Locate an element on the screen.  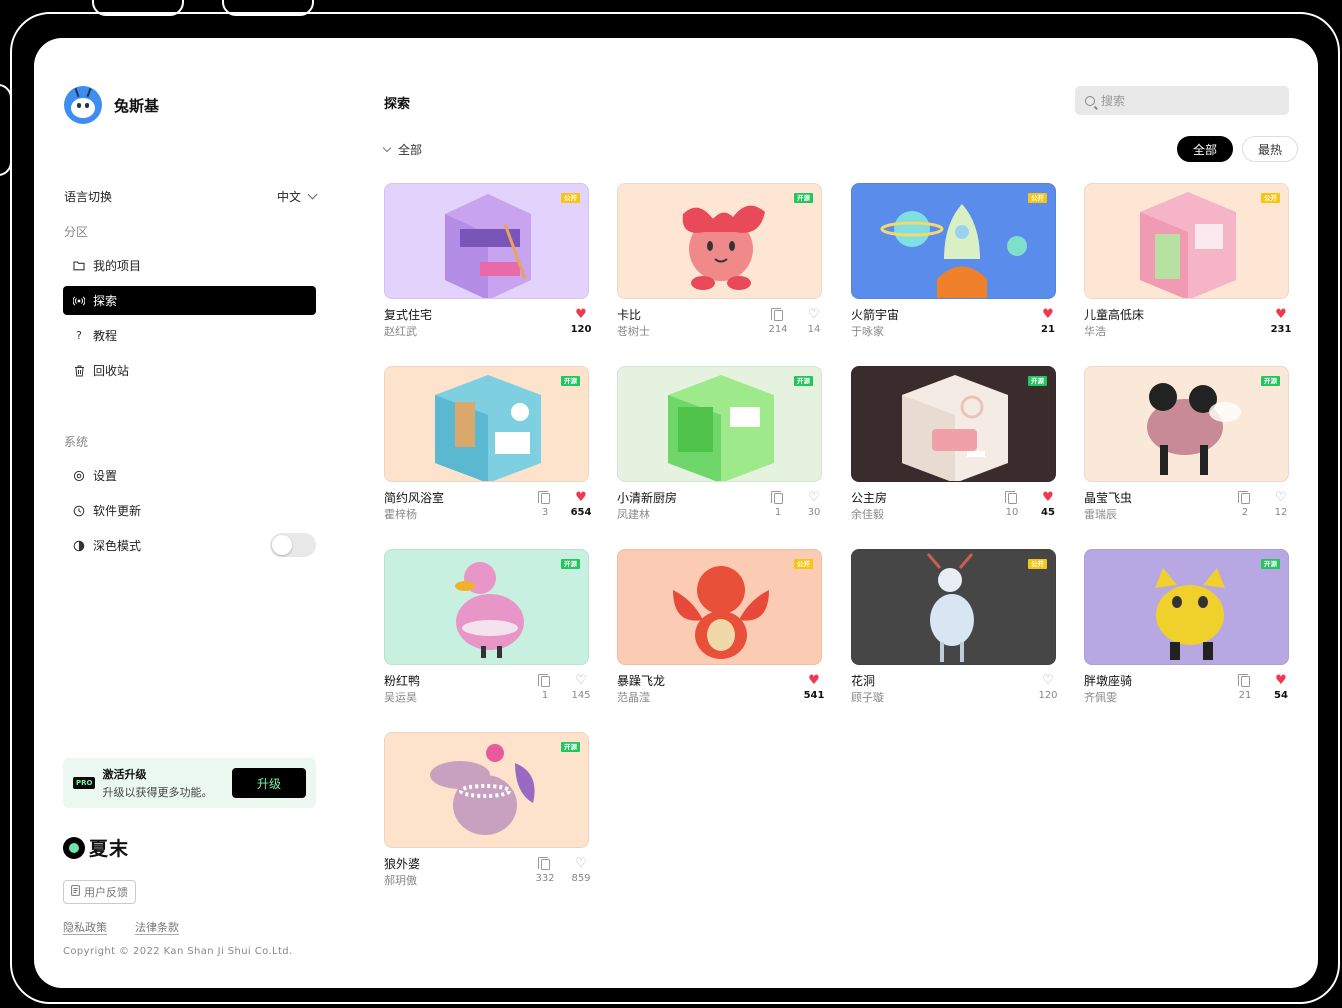
like-button: ♥ 54 is located at coordinates (1281, 688).